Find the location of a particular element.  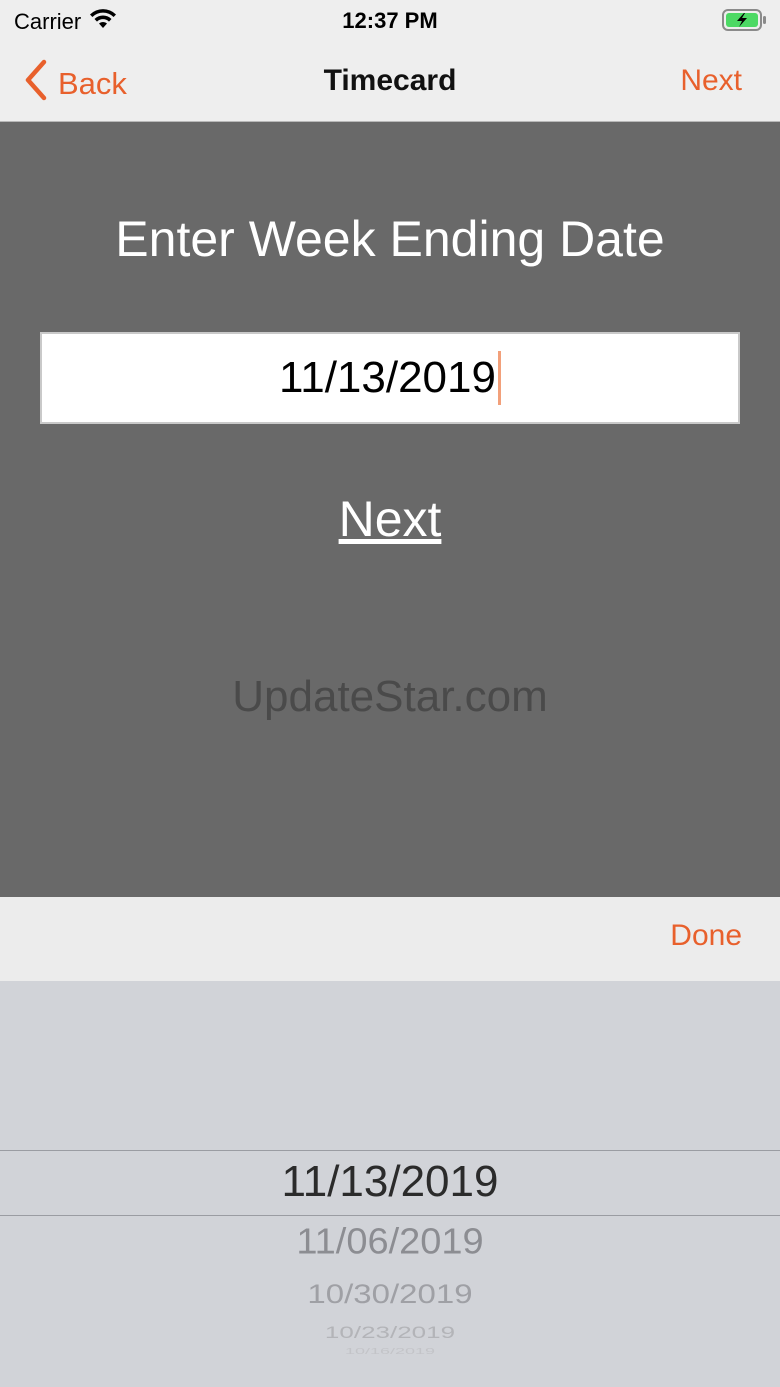

battery-charging-icon is located at coordinates (745, 20).